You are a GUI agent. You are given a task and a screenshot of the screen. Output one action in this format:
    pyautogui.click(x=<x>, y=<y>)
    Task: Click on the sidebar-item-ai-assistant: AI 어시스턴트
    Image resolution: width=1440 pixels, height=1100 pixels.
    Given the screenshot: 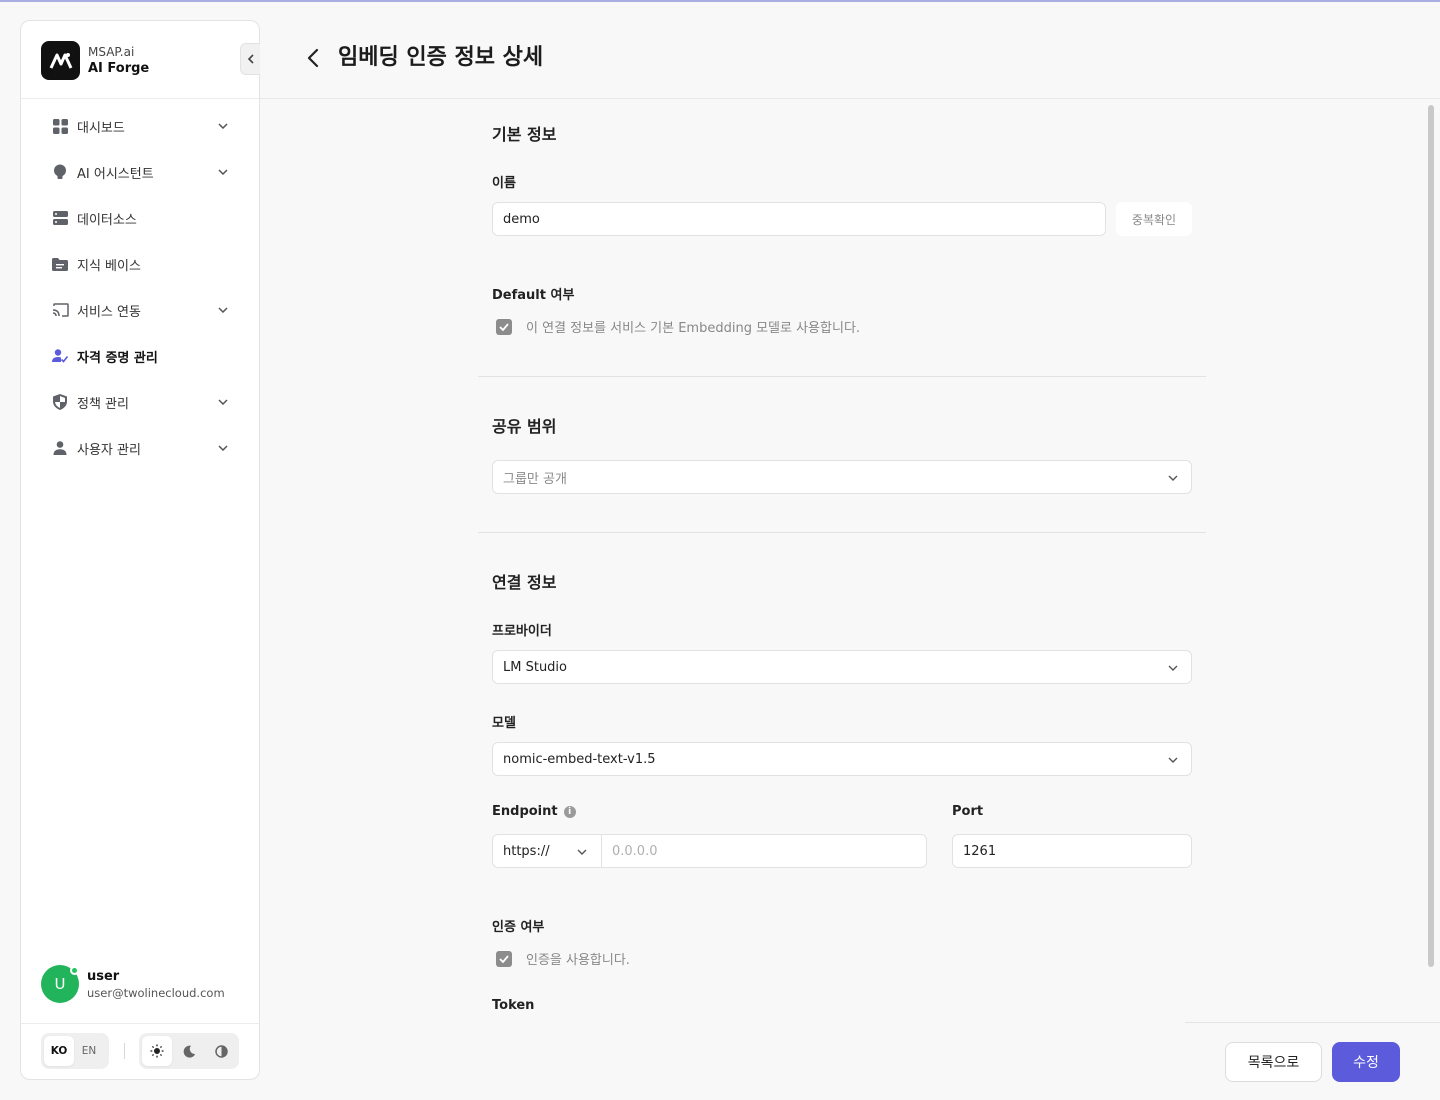 What is the action you would take?
    pyautogui.click(x=140, y=172)
    